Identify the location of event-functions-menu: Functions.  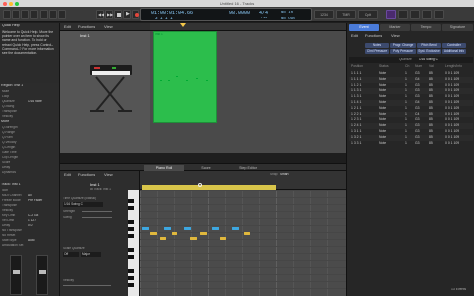
(373, 36).